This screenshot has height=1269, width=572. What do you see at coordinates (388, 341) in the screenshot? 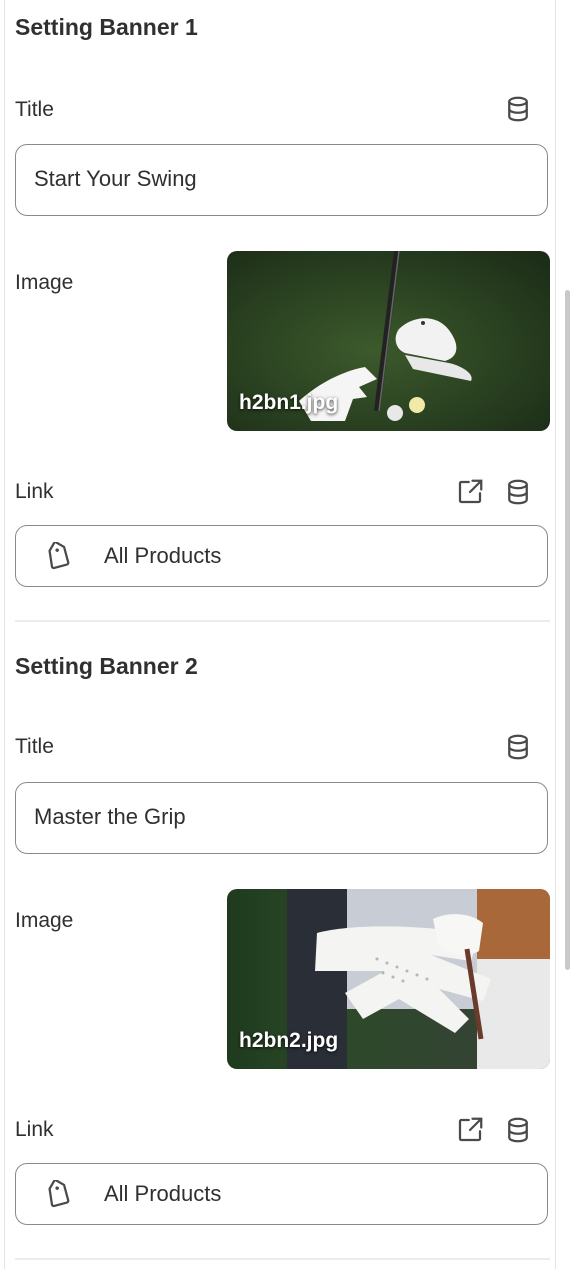
I see `image-picker: h2bn1.jpg` at bounding box center [388, 341].